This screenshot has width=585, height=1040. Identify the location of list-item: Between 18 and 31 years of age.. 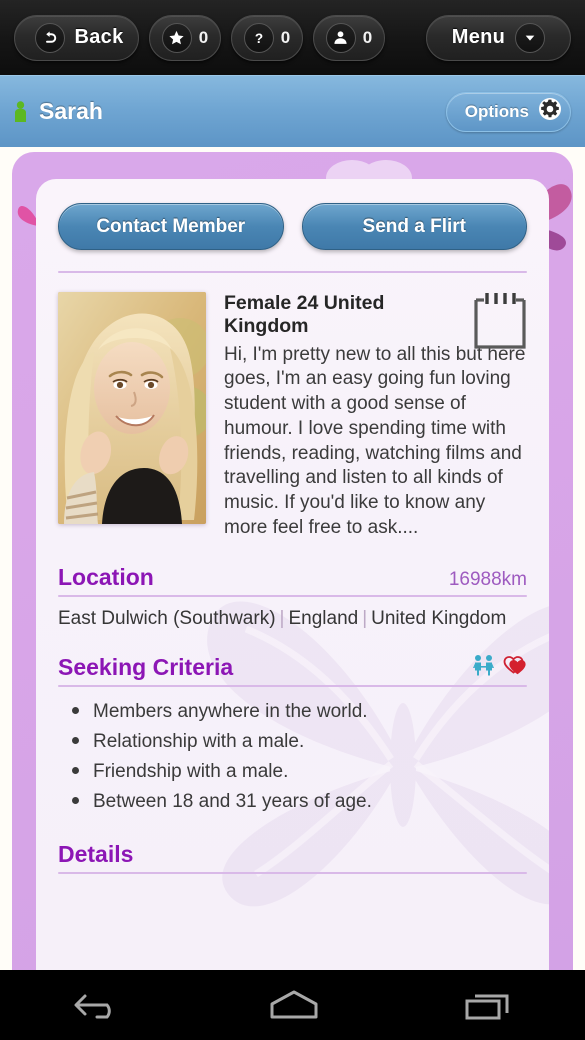
(292, 802).